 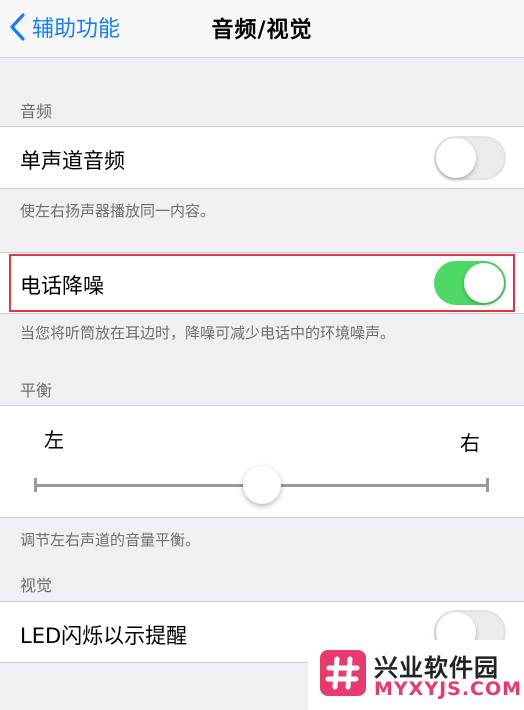 I want to click on cell-phone-noise-cancellation: 电话降噪, so click(x=262, y=283).